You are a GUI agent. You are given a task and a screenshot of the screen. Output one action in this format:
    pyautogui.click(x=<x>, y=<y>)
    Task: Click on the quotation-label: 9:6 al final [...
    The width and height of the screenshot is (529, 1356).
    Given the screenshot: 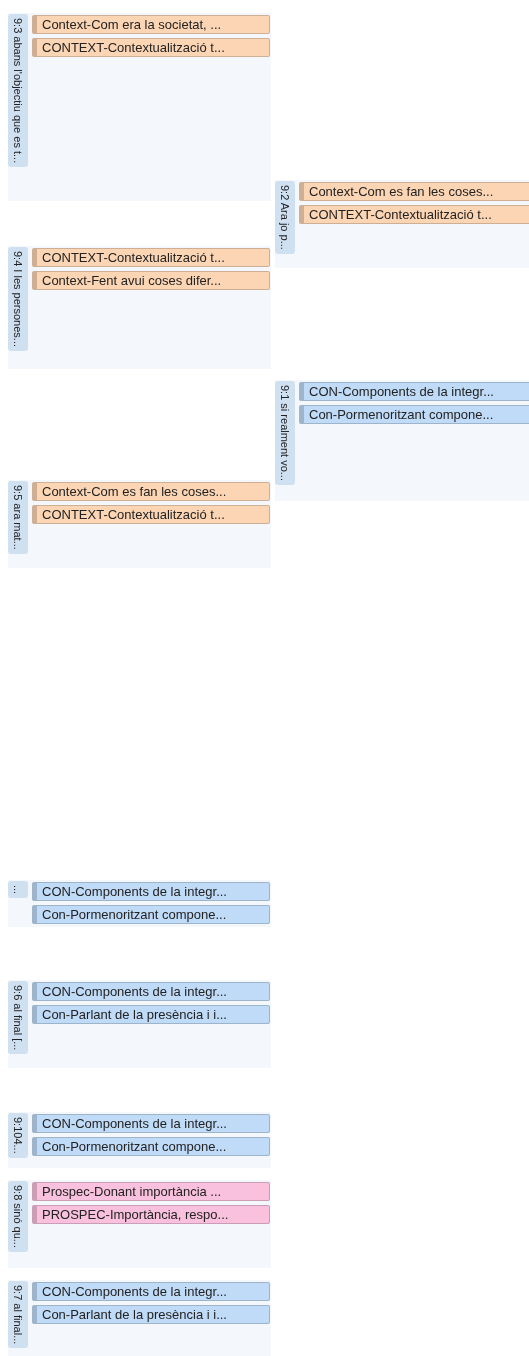 What is the action you would take?
    pyautogui.click(x=18, y=1018)
    